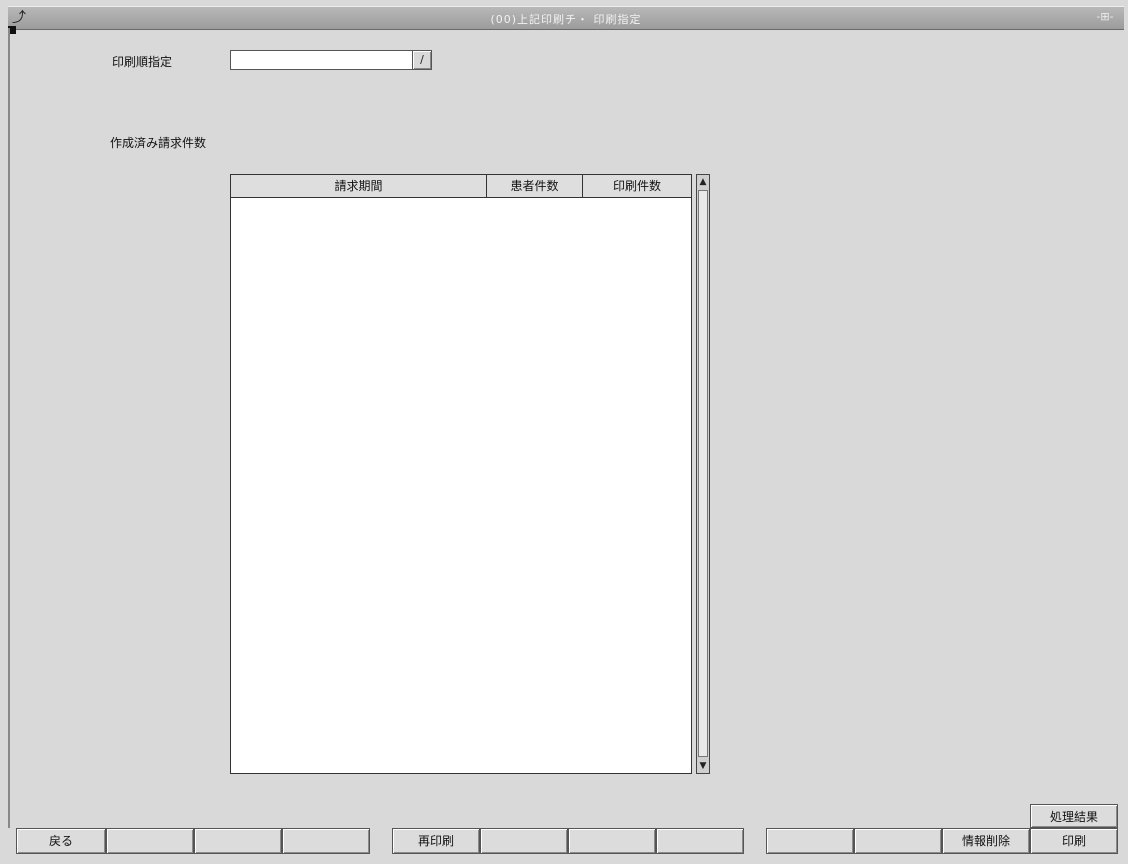 Image resolution: width=1128 pixels, height=864 pixels. What do you see at coordinates (158, 143) in the screenshot?
I see `billing-count-section-label: 作成済み請求件数` at bounding box center [158, 143].